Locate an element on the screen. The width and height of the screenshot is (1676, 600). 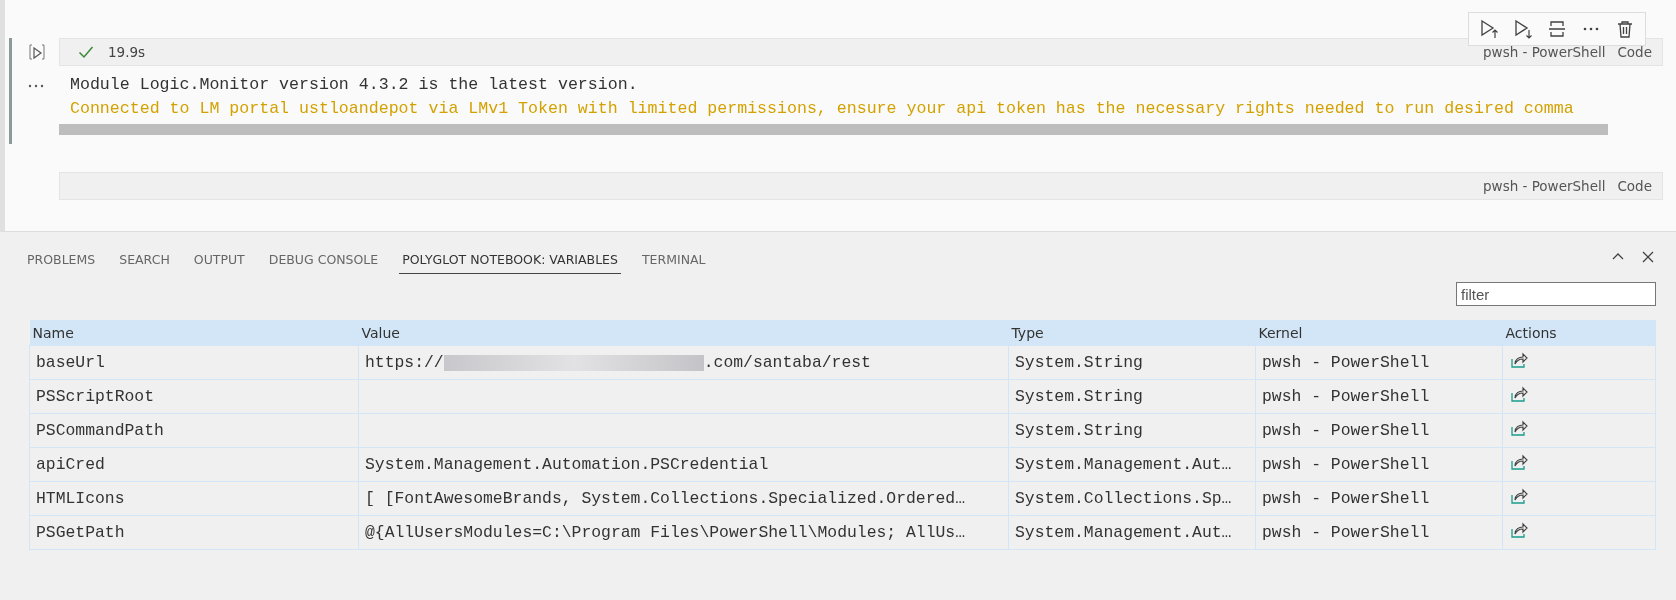
column-header: Type is located at coordinates (1132, 333).